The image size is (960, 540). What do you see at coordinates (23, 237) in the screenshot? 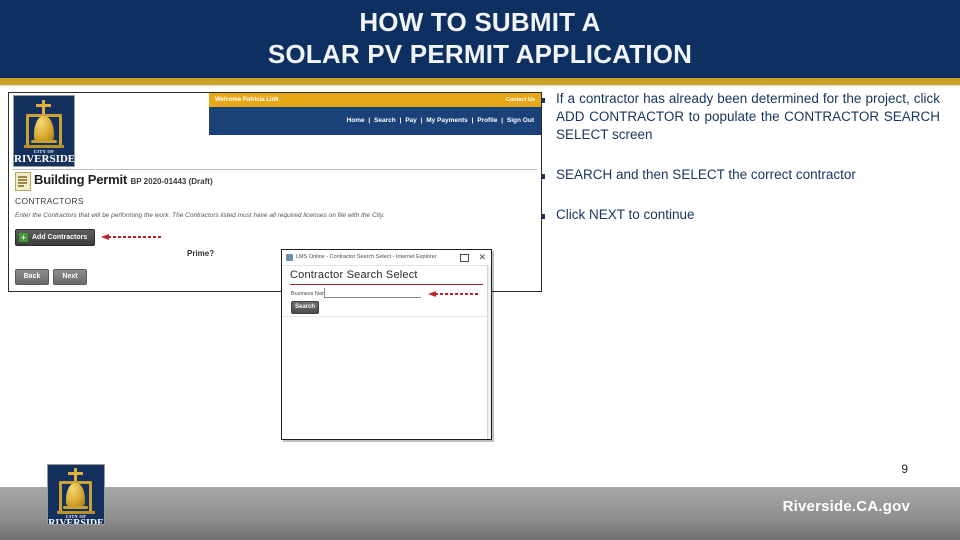
I see `plus-icon: +` at bounding box center [23, 237].